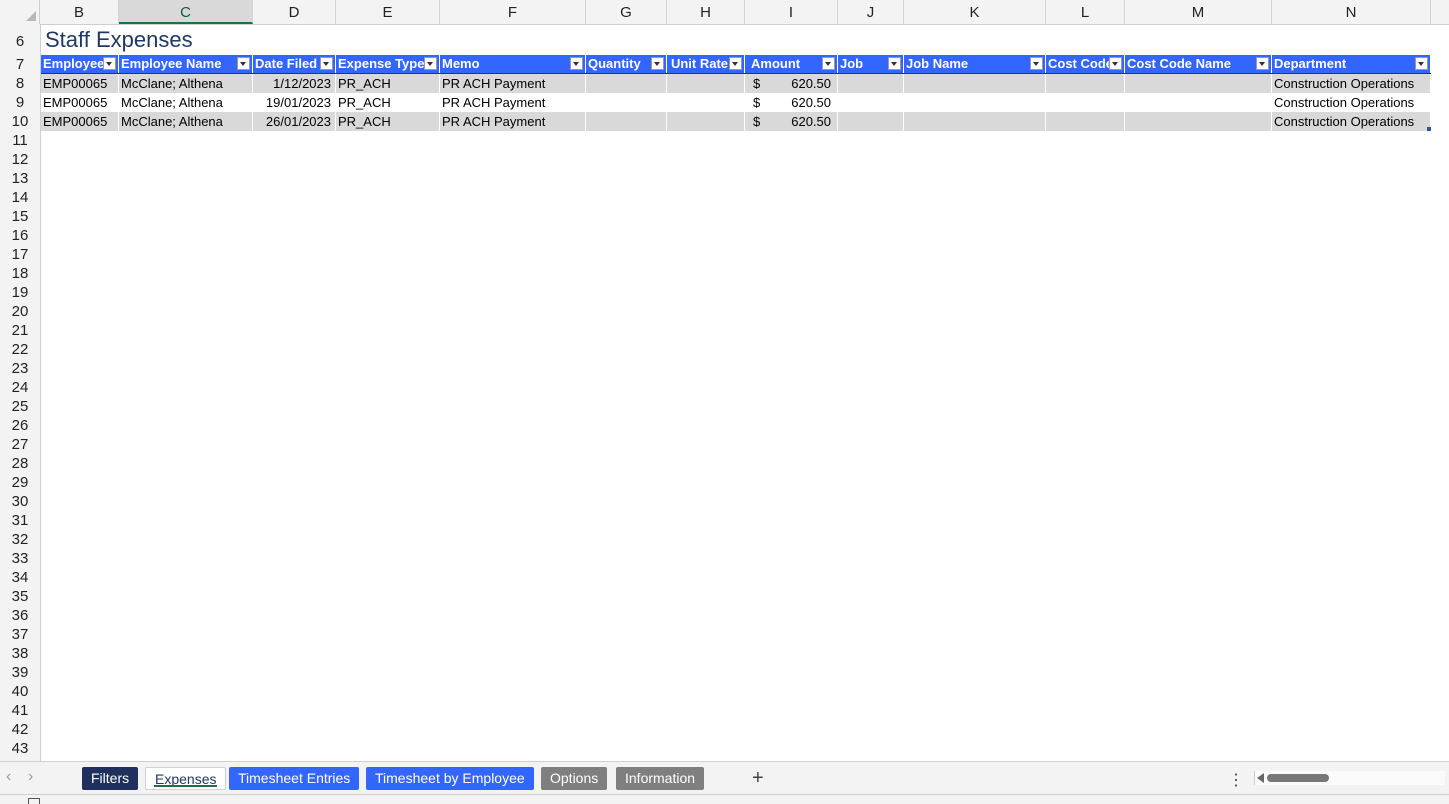 This screenshot has width=1449, height=804. I want to click on table-header-memo: Memo, so click(513, 64).